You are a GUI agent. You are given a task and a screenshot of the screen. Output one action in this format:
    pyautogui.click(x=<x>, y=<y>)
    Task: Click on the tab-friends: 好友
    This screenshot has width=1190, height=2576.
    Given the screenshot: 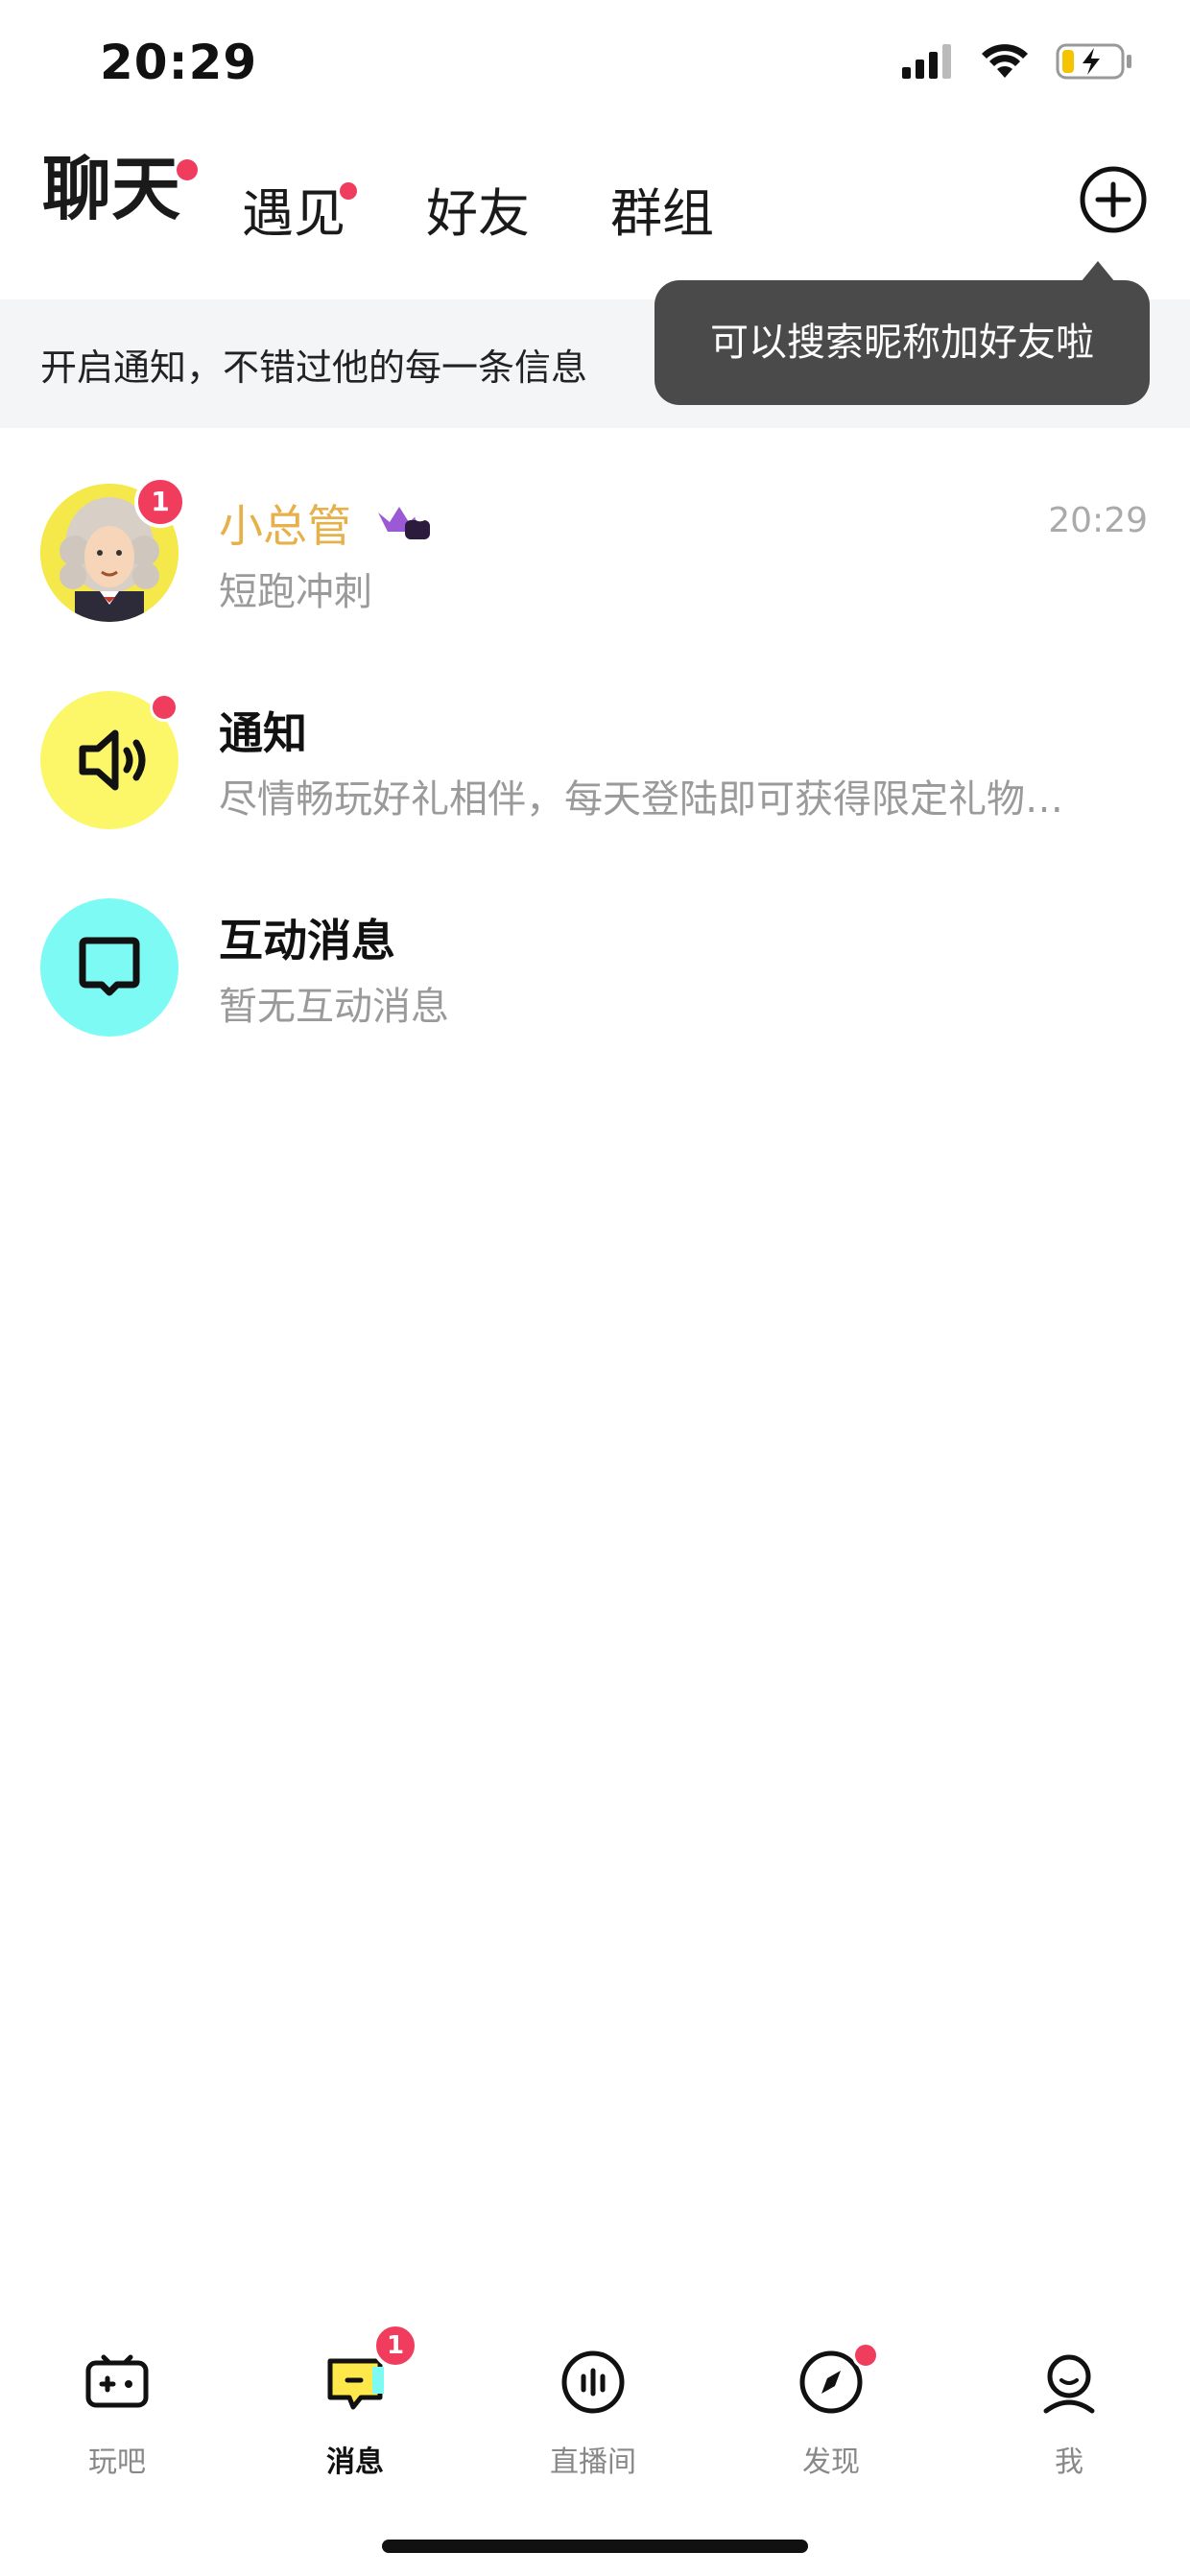 What is the action you would take?
    pyautogui.click(x=478, y=209)
    